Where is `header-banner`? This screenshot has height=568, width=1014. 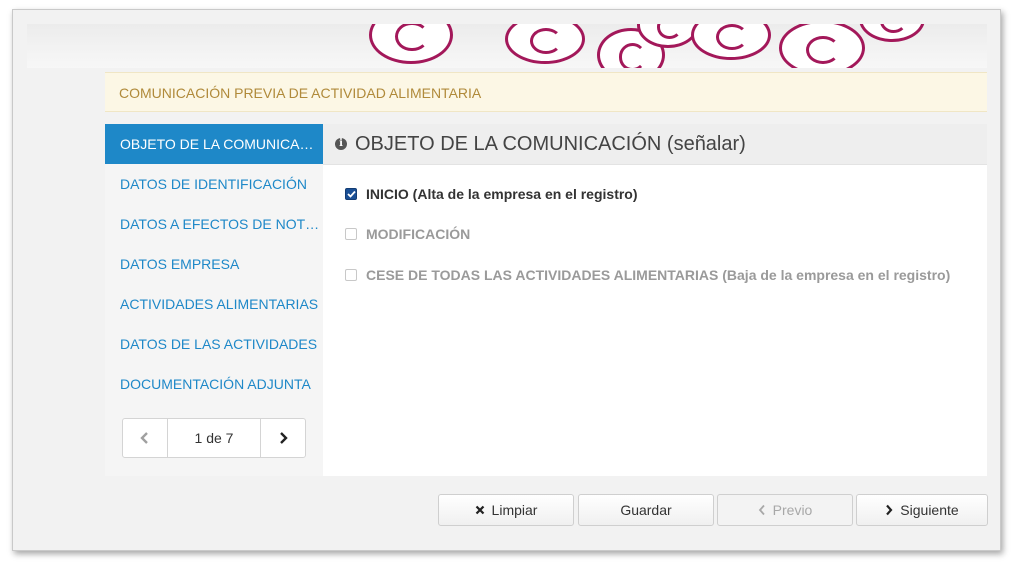
header-banner is located at coordinates (507, 46).